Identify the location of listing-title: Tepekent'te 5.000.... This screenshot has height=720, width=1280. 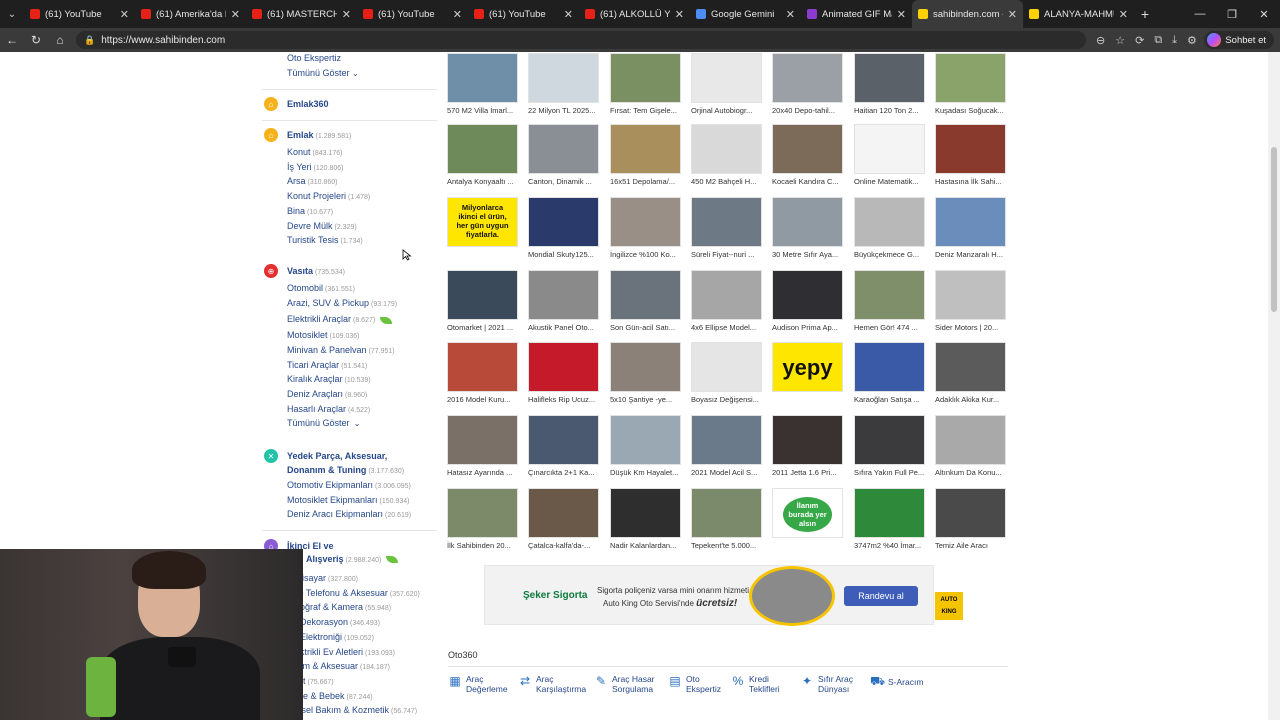
(728, 545).